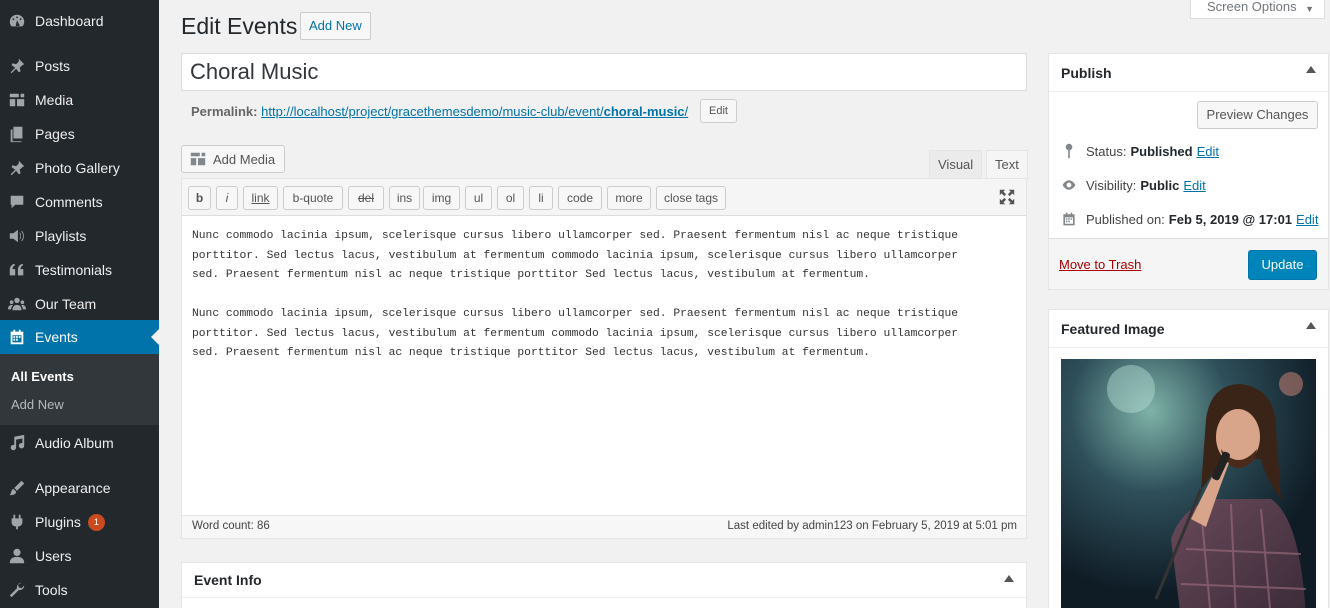 The image size is (1330, 608). I want to click on menu-our-team: Our Team, so click(79, 304).